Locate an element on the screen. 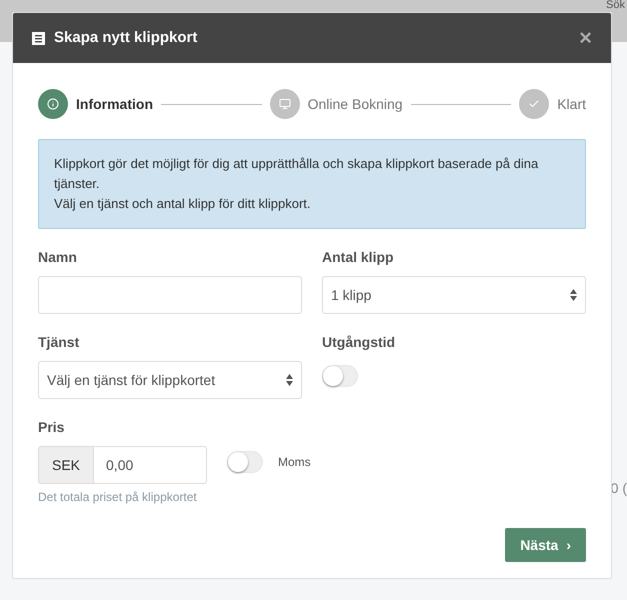 The image size is (627, 600). select-field: 1 klipp is located at coordinates (454, 295).